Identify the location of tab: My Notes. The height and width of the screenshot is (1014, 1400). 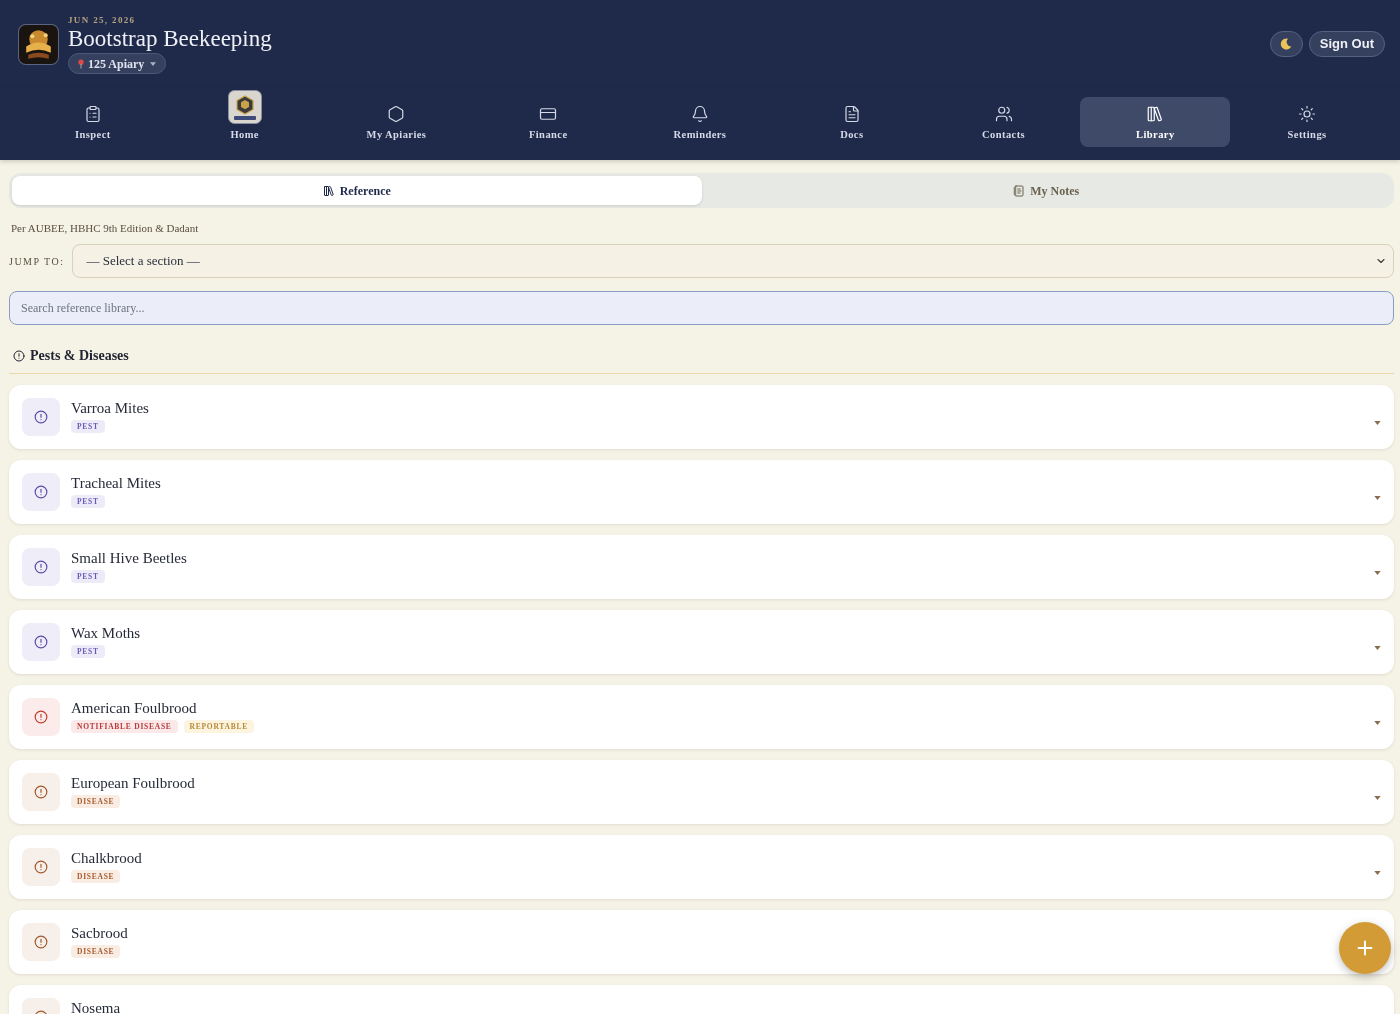
(1046, 190).